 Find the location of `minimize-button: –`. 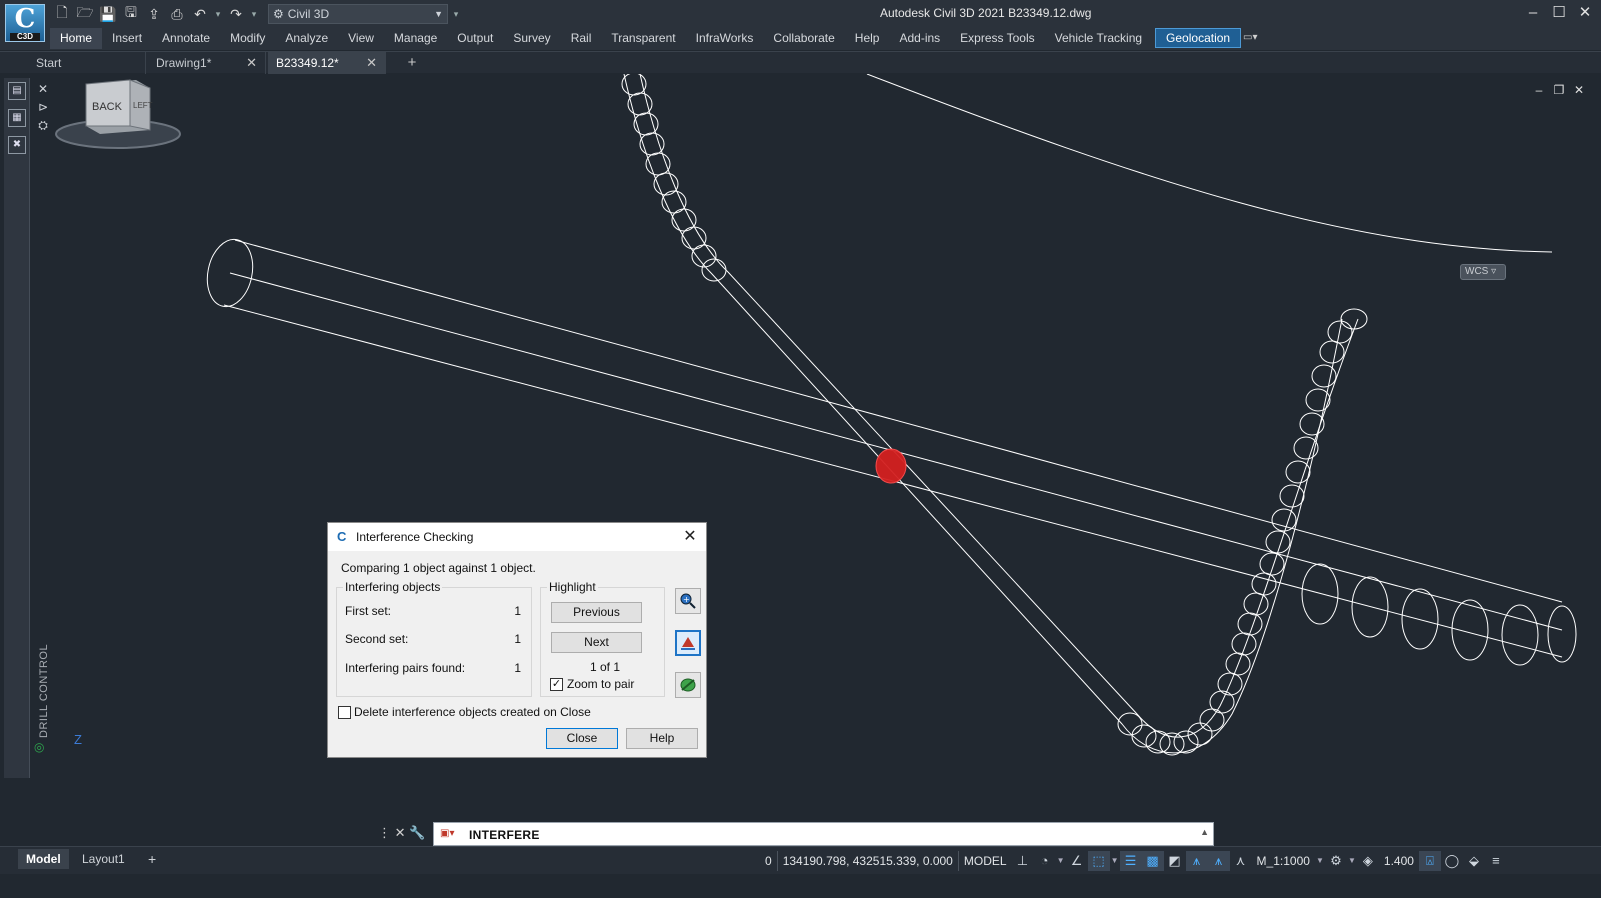

minimize-button: – is located at coordinates (1533, 13).